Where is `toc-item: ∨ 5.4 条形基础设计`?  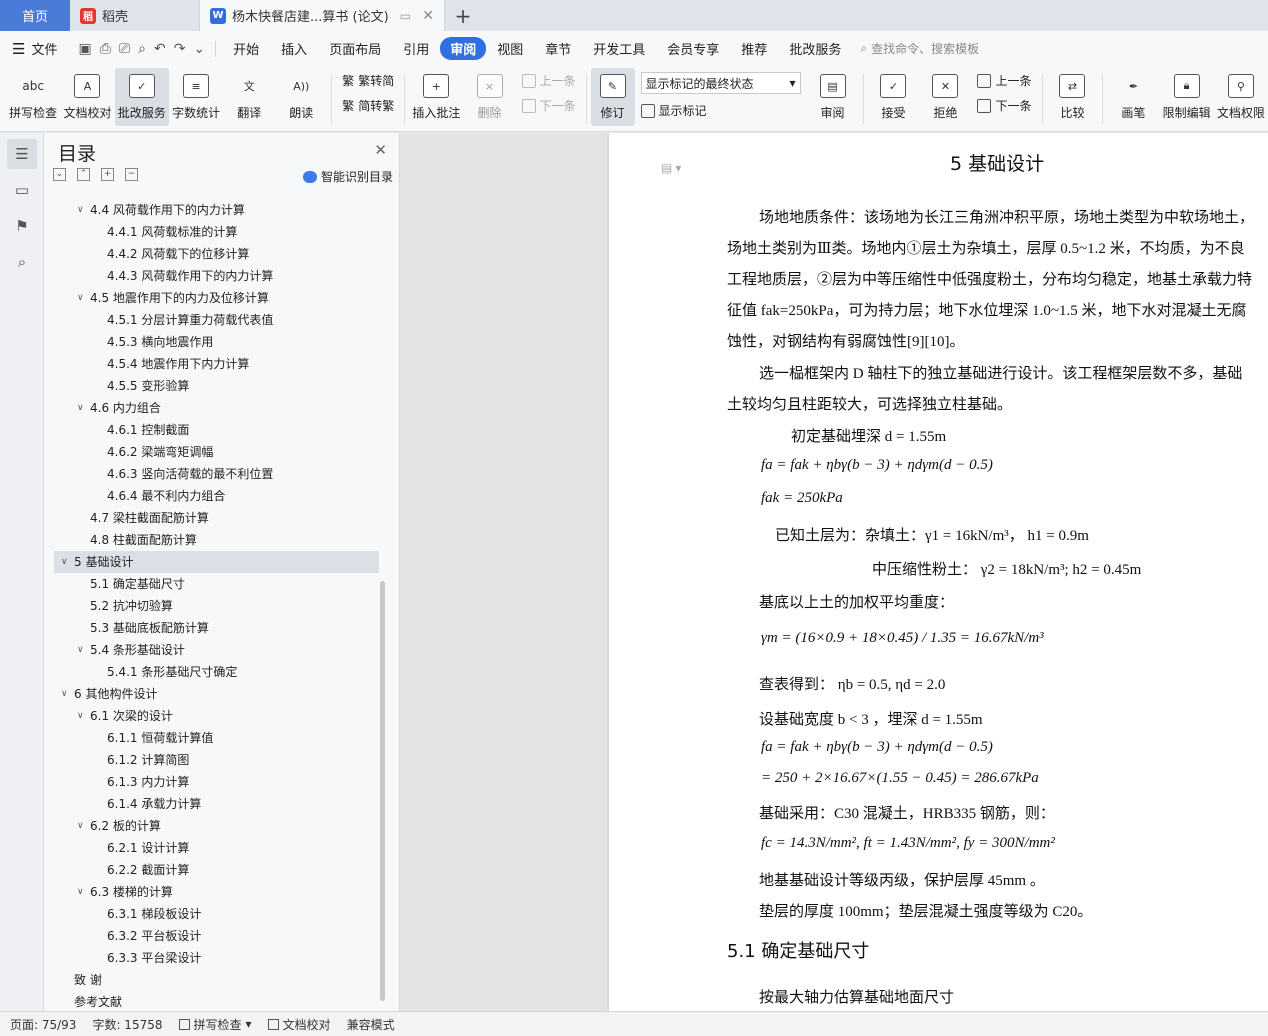 toc-item: ∨ 5.4 条形基础设计 is located at coordinates (216, 650).